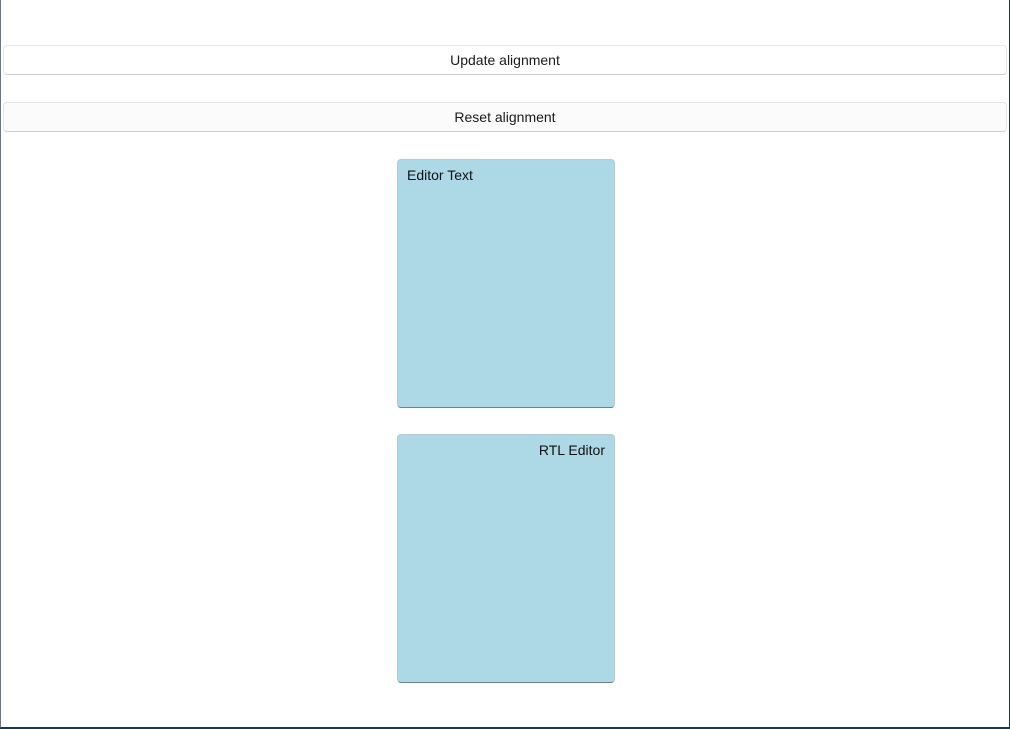 This screenshot has height=729, width=1010. What do you see at coordinates (505, 117) in the screenshot?
I see `reset-alignment-button: Reset alignment` at bounding box center [505, 117].